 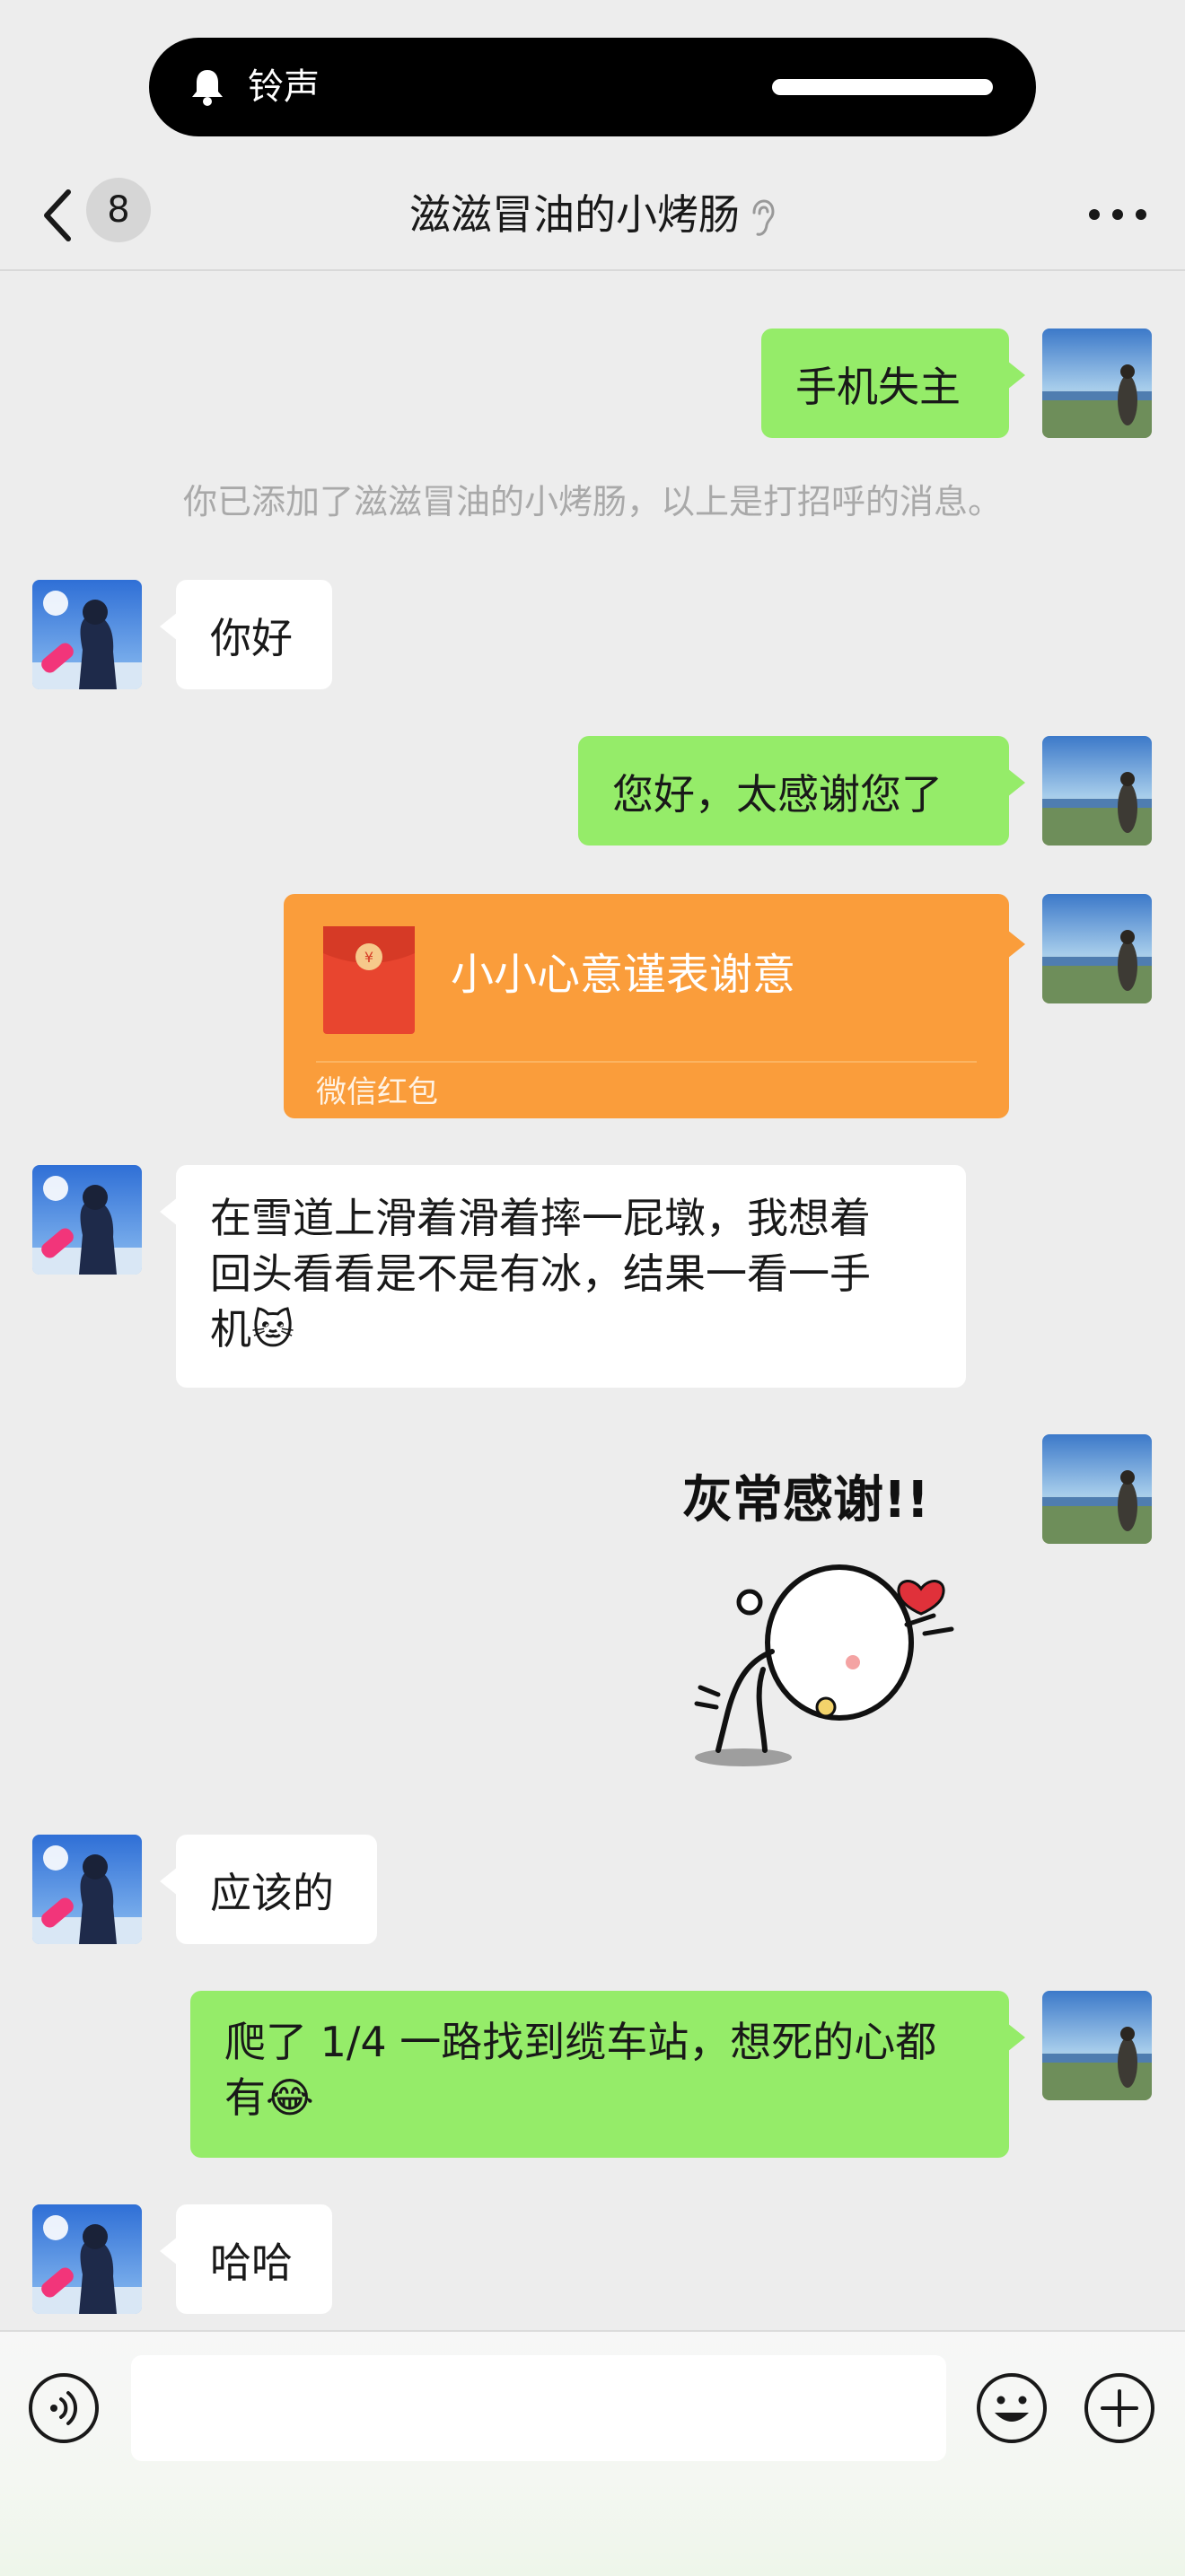 I want to click on message-bubble-outgoing: 手机失主, so click(x=893, y=383).